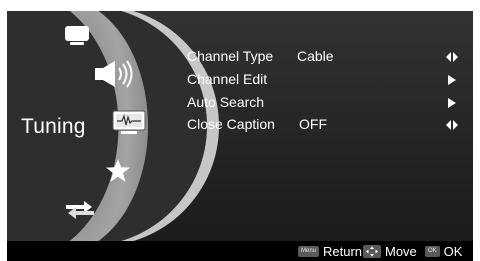 The width and height of the screenshot is (480, 261). Describe the element at coordinates (240, 251) in the screenshot. I see `footer-hint-bar: Menu Return Move OK OK` at that location.